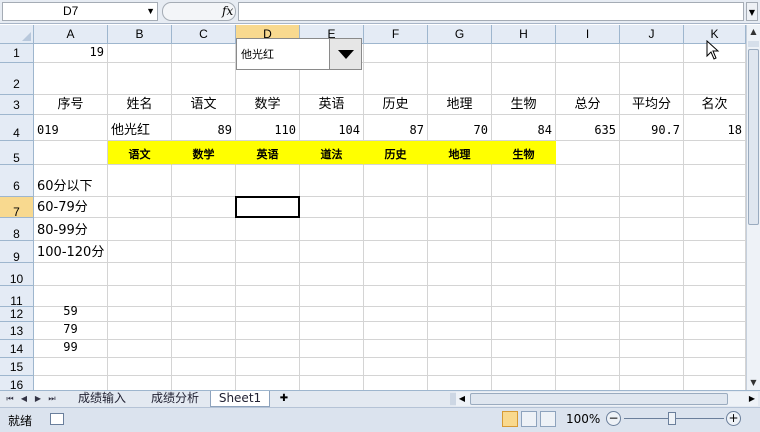 This screenshot has height=432, width=760. Describe the element at coordinates (204, 367) in the screenshot. I see `cell-c15` at that location.